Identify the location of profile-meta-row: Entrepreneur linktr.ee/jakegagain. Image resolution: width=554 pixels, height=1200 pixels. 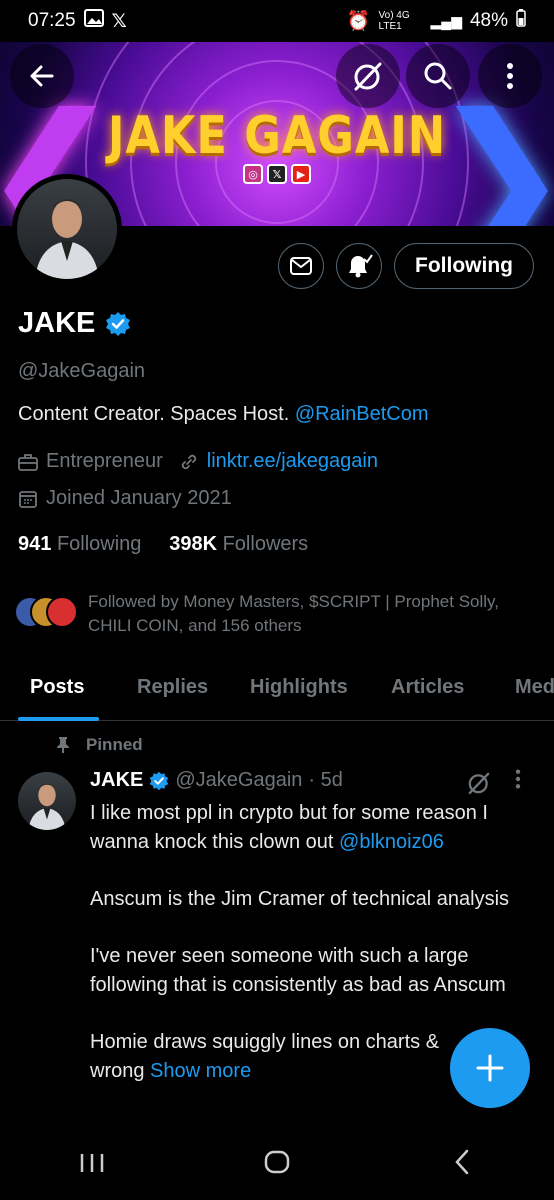
(198, 461).